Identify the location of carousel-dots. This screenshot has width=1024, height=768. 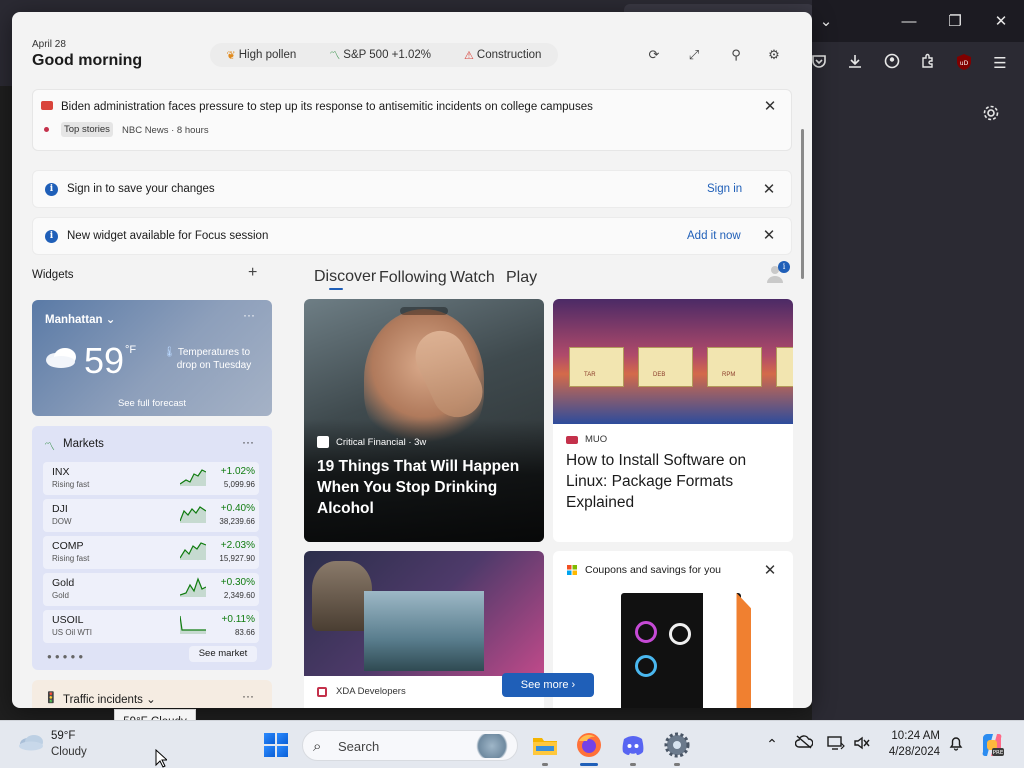
(424, 311).